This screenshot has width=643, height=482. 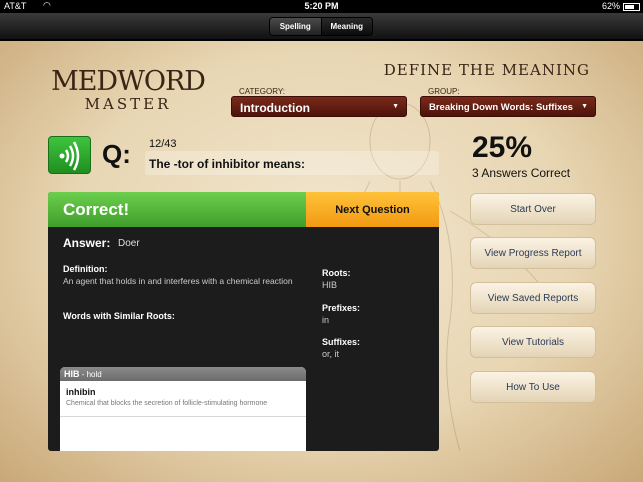 What do you see at coordinates (87, 243) in the screenshot?
I see `answer-label: Answer:` at bounding box center [87, 243].